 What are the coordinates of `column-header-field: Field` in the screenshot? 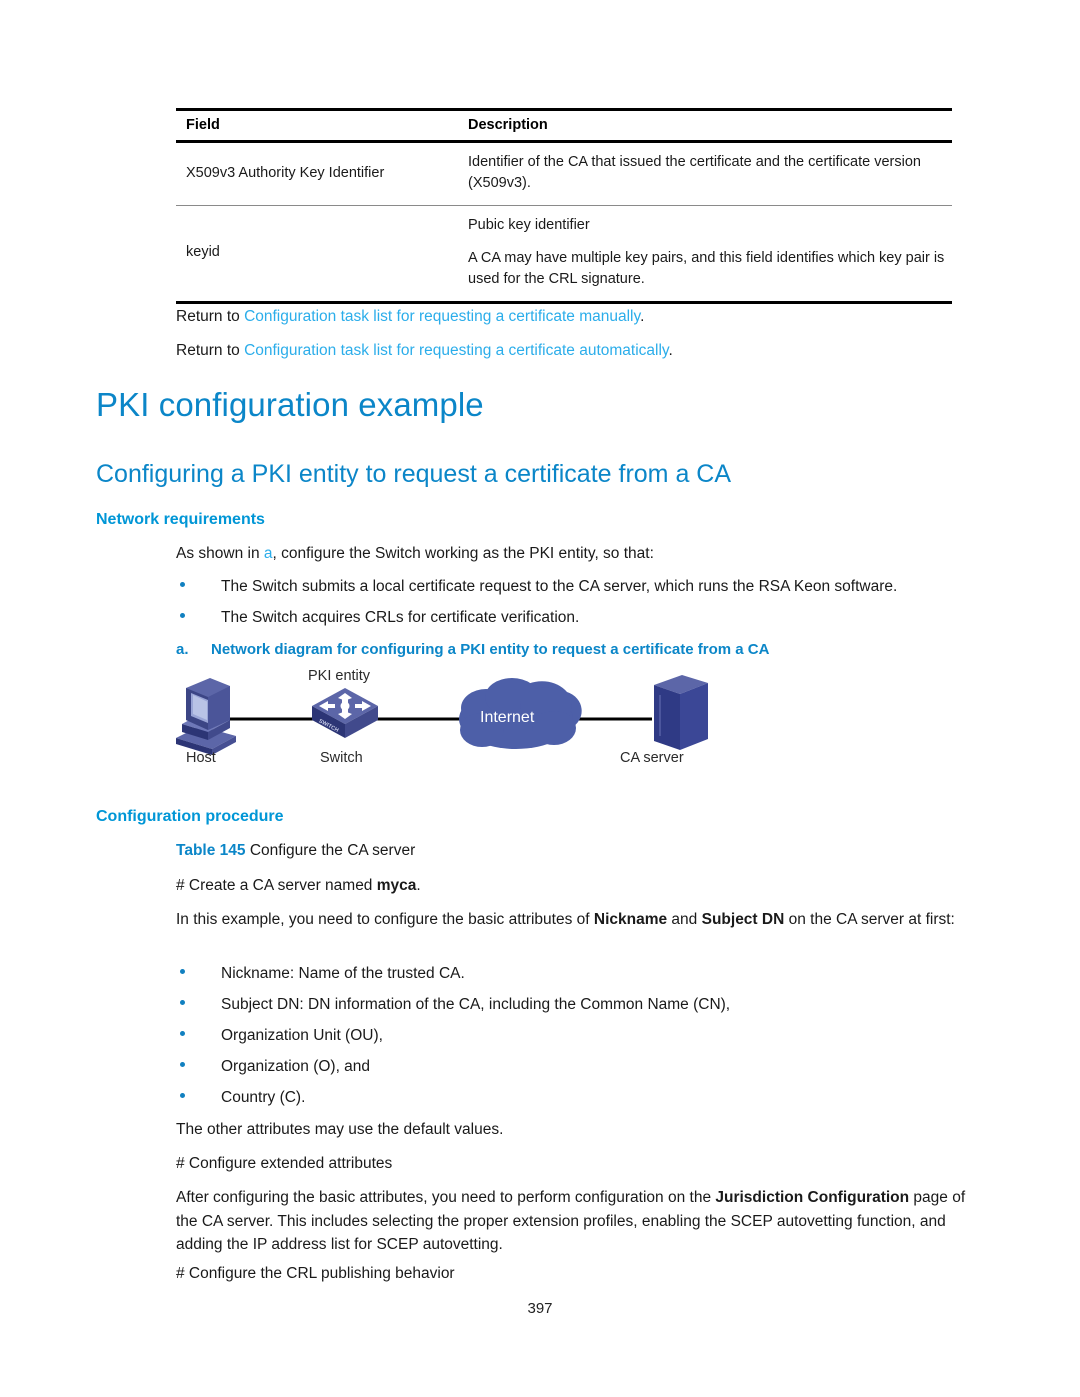 It's located at (313, 125).